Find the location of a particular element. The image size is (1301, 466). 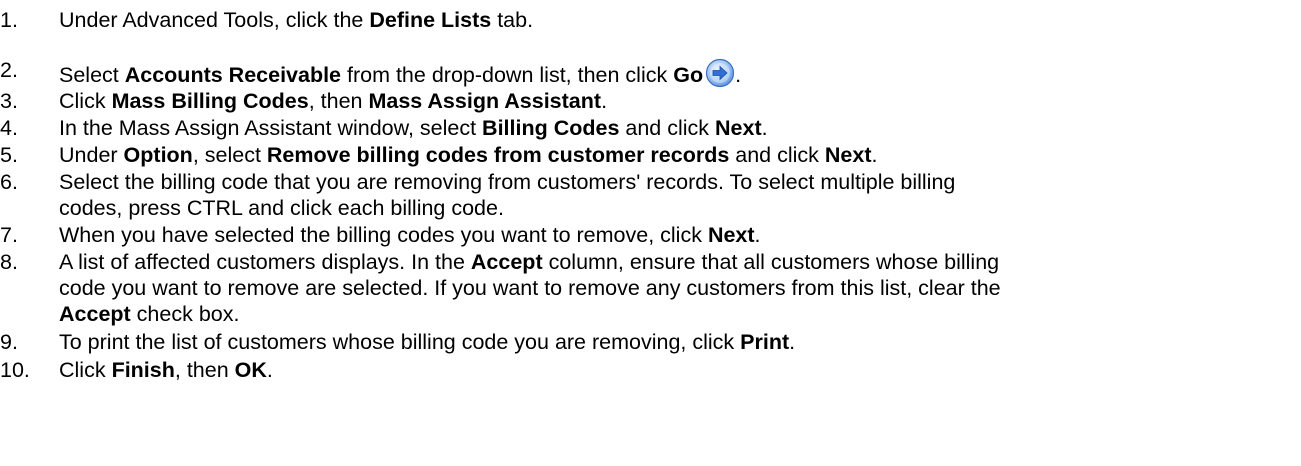

go-arrow-icon is located at coordinates (720, 76).